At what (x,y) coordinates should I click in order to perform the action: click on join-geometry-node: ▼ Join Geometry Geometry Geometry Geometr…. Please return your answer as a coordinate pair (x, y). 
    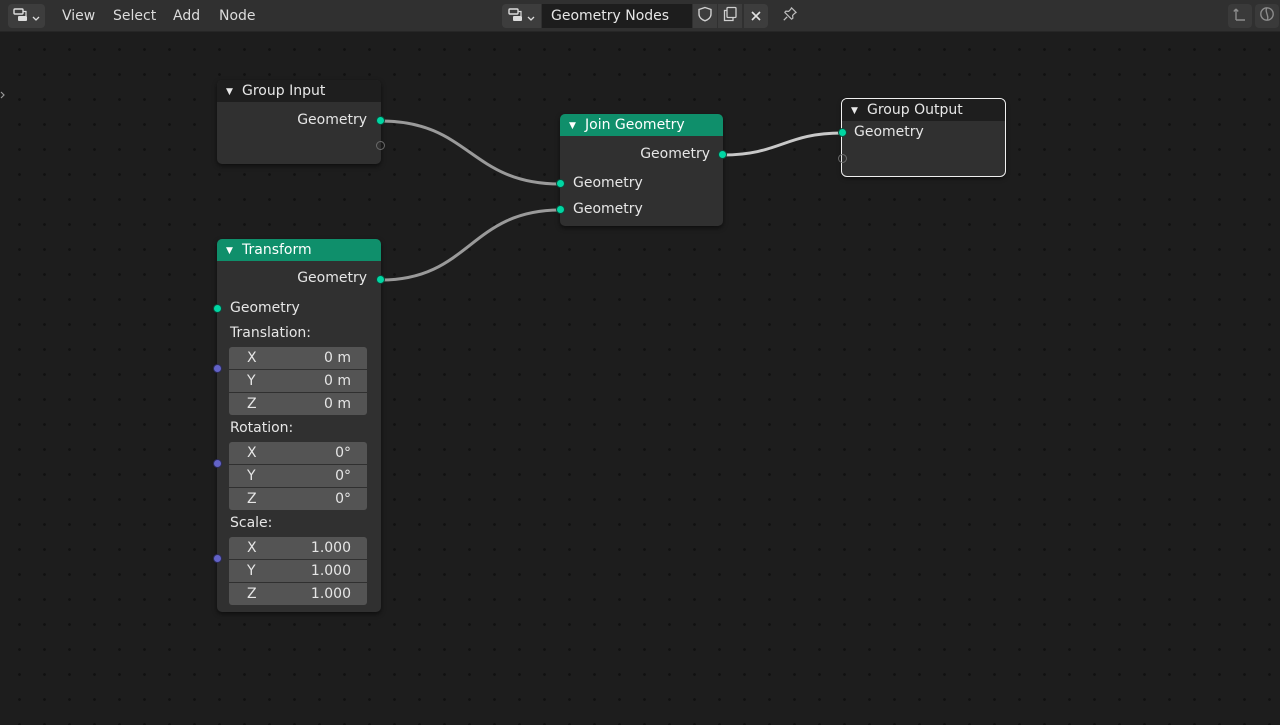
    Looking at the image, I should click on (641, 170).